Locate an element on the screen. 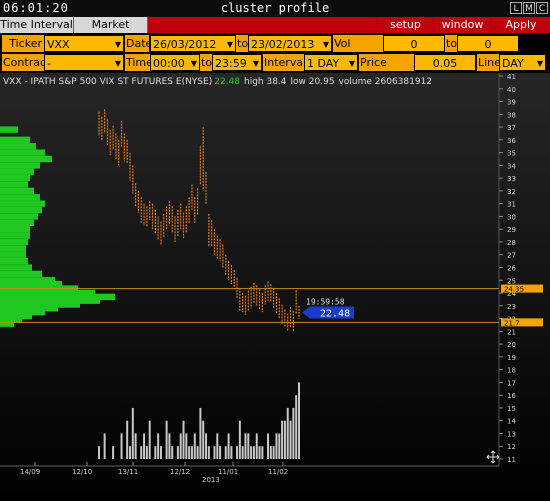 Image resolution: width=550 pixels, height=501 pixels. tab-market-watch: Market Watch is located at coordinates (111, 32).